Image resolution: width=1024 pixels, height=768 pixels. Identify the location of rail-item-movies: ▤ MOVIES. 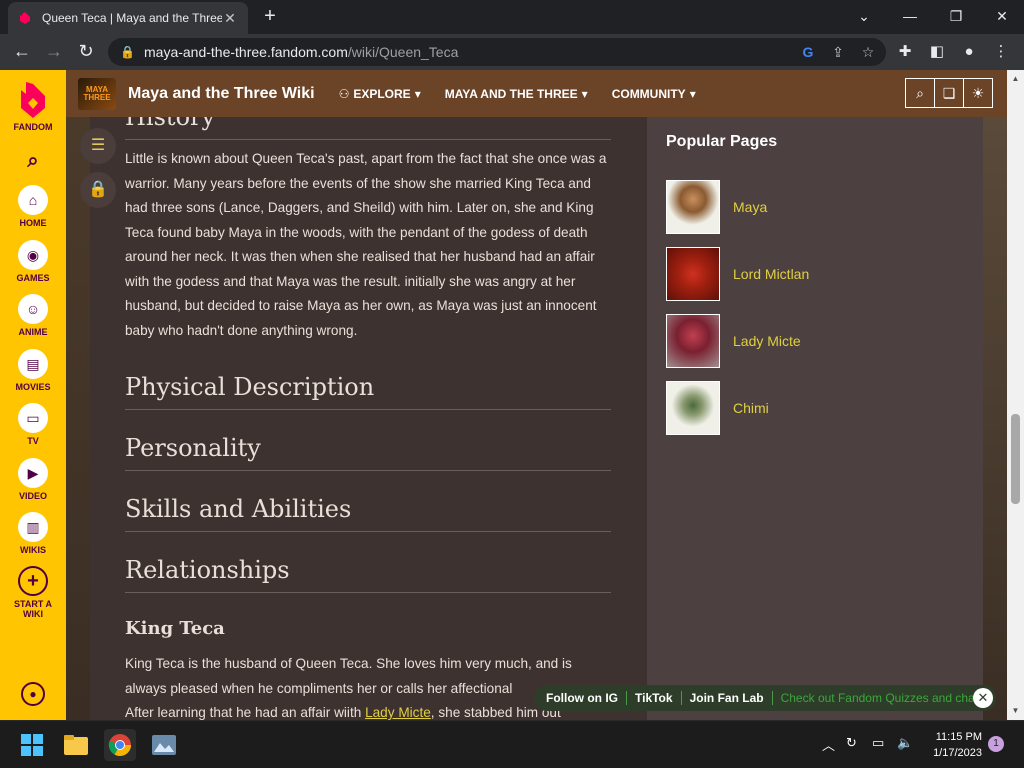
(33, 370).